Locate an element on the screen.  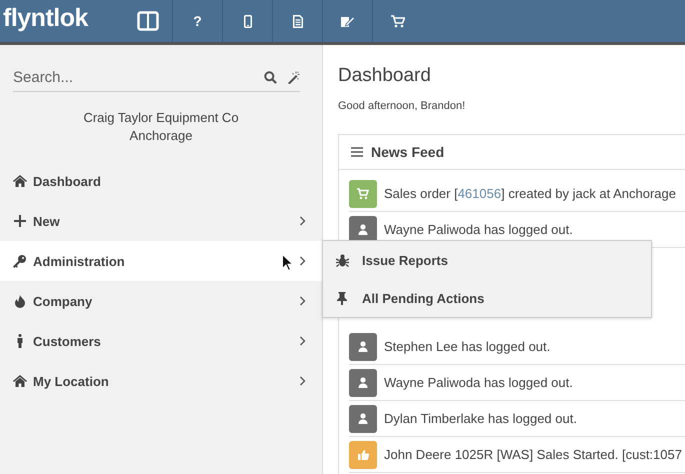
menu-item: My Location is located at coordinates (161, 381).